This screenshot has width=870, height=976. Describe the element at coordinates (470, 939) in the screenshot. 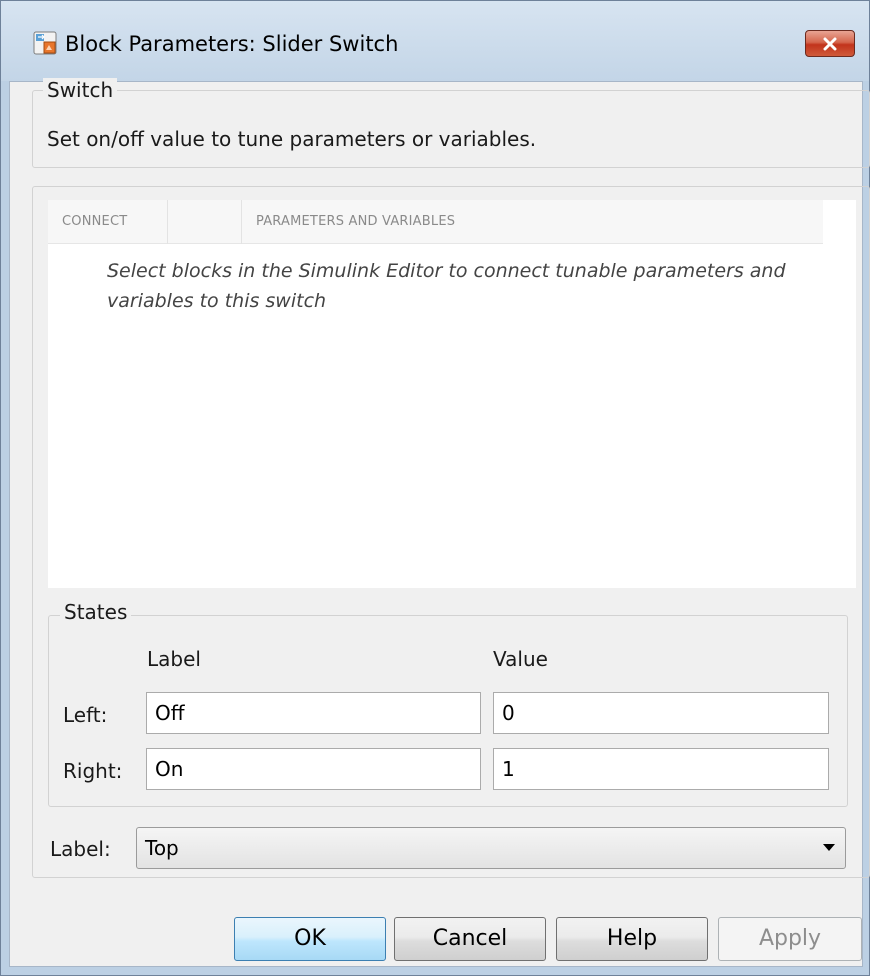

I see `cancel-button: Cancel` at that location.